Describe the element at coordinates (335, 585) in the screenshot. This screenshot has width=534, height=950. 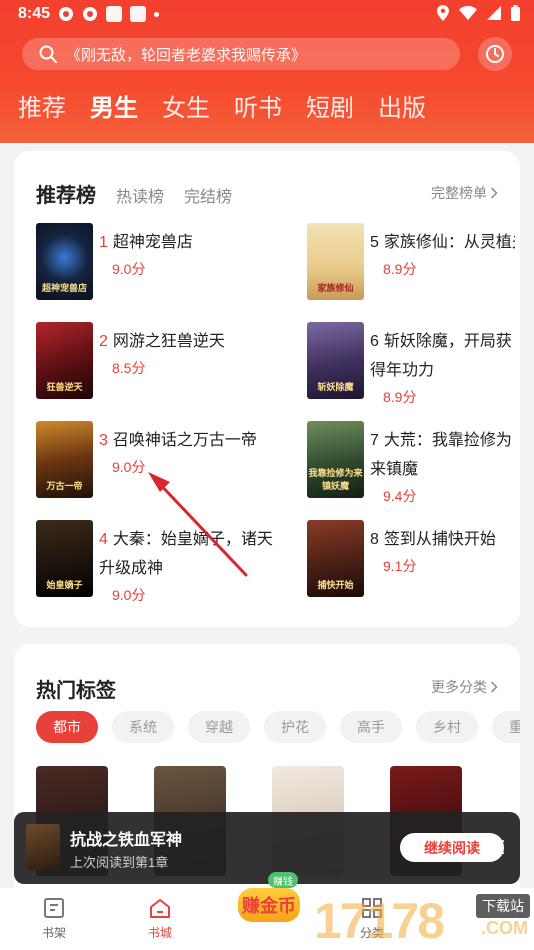
I see `cover-title: 捕快开始` at that location.